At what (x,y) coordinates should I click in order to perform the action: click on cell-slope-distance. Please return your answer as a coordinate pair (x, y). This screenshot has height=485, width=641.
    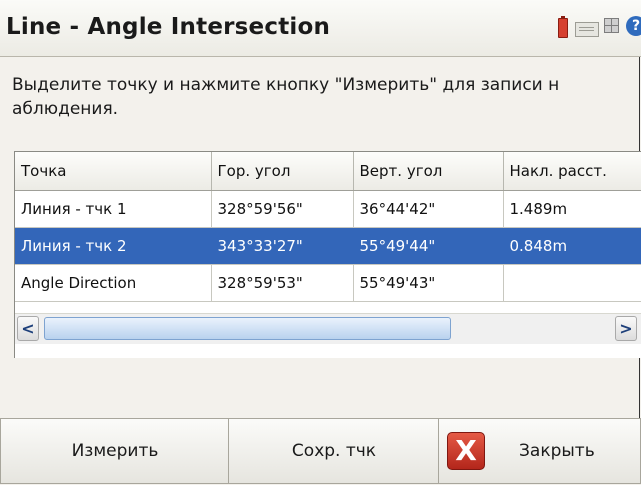
    Looking at the image, I should click on (572, 283).